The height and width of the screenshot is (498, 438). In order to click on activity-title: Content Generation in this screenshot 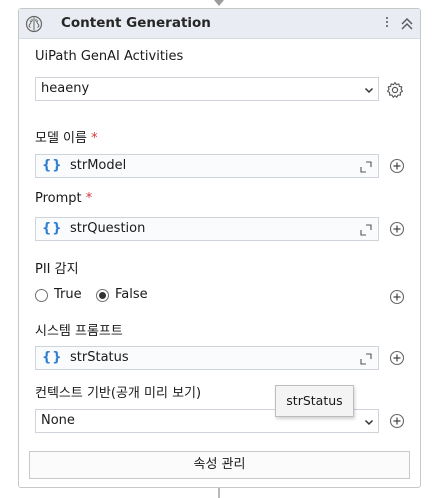, I will do `click(136, 23)`.